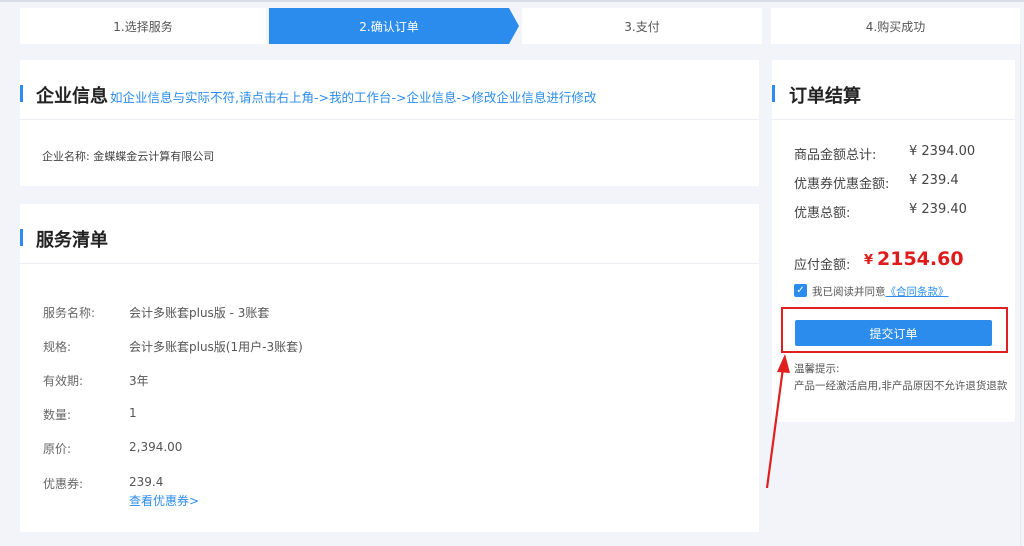 Image resolution: width=1024 pixels, height=546 pixels. Describe the element at coordinates (869, 260) in the screenshot. I see `payable-currency: ¥` at that location.